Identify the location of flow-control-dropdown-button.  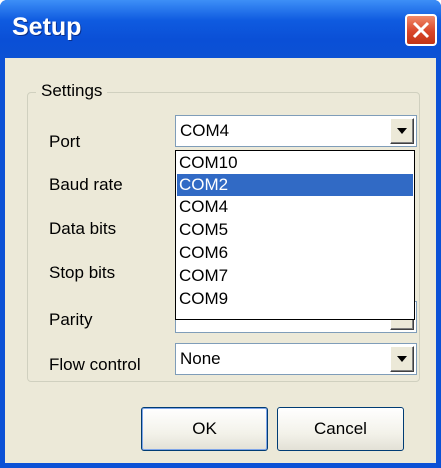
(402, 359).